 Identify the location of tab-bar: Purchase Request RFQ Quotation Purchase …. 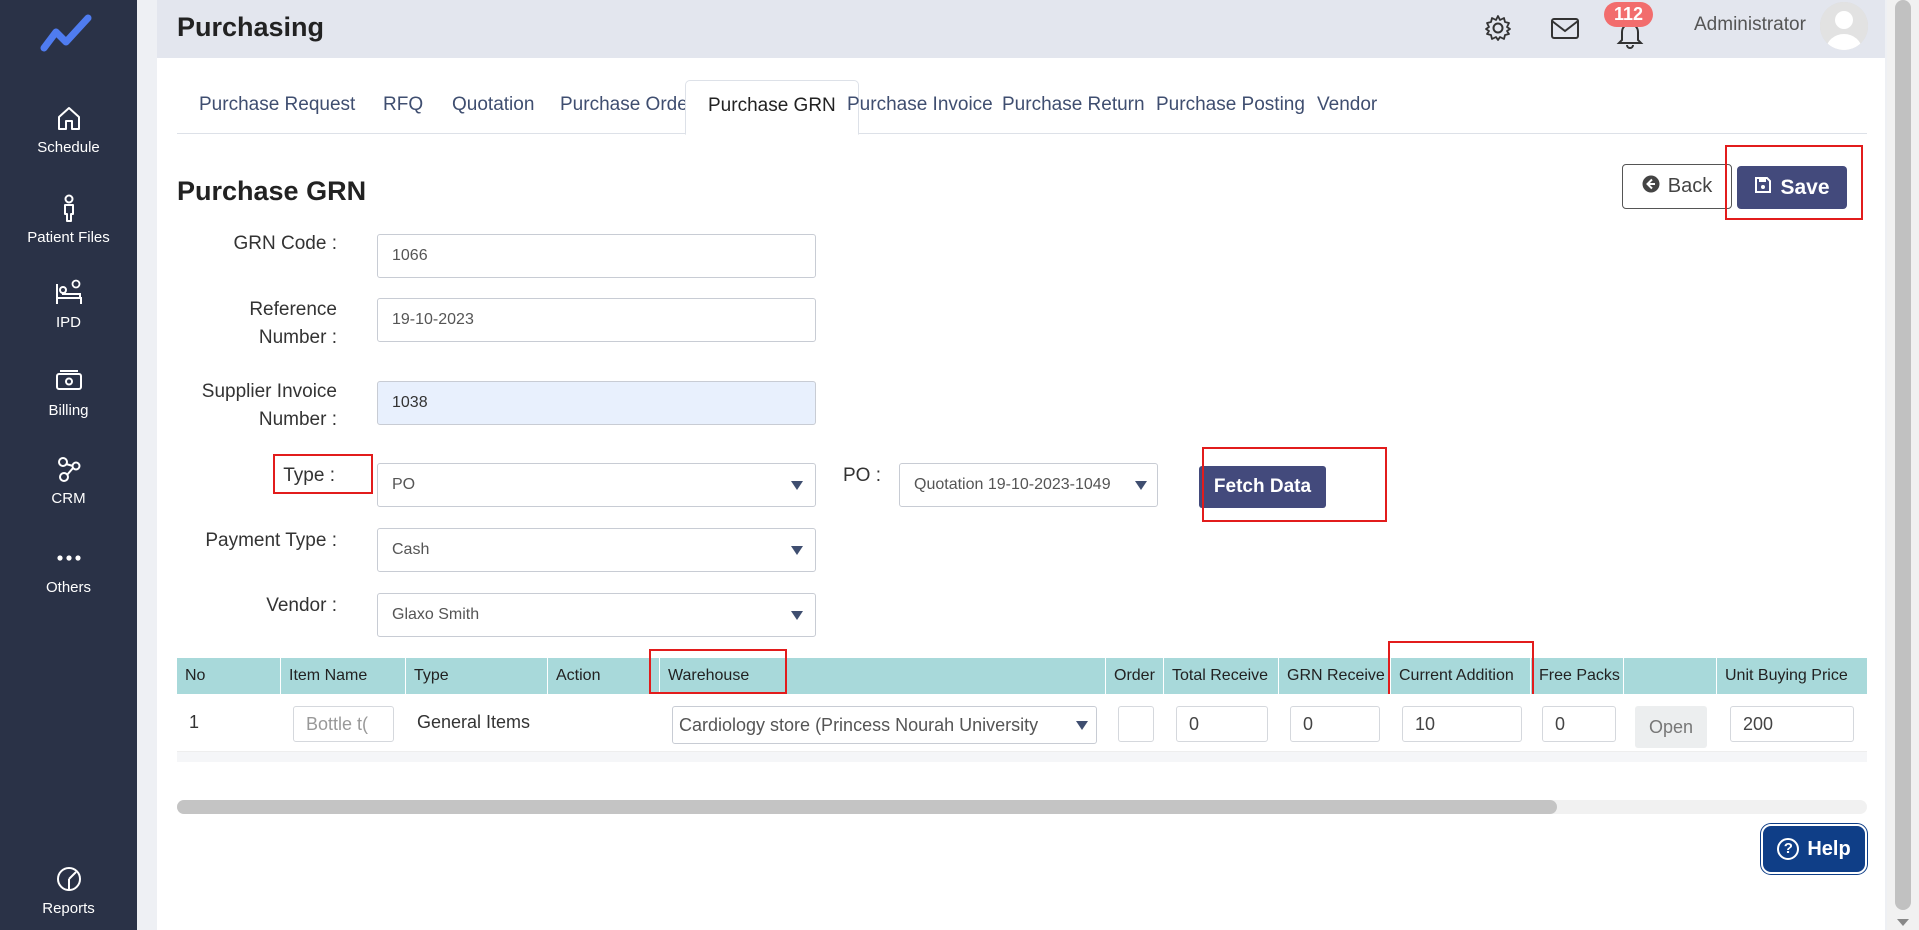
(1022, 107).